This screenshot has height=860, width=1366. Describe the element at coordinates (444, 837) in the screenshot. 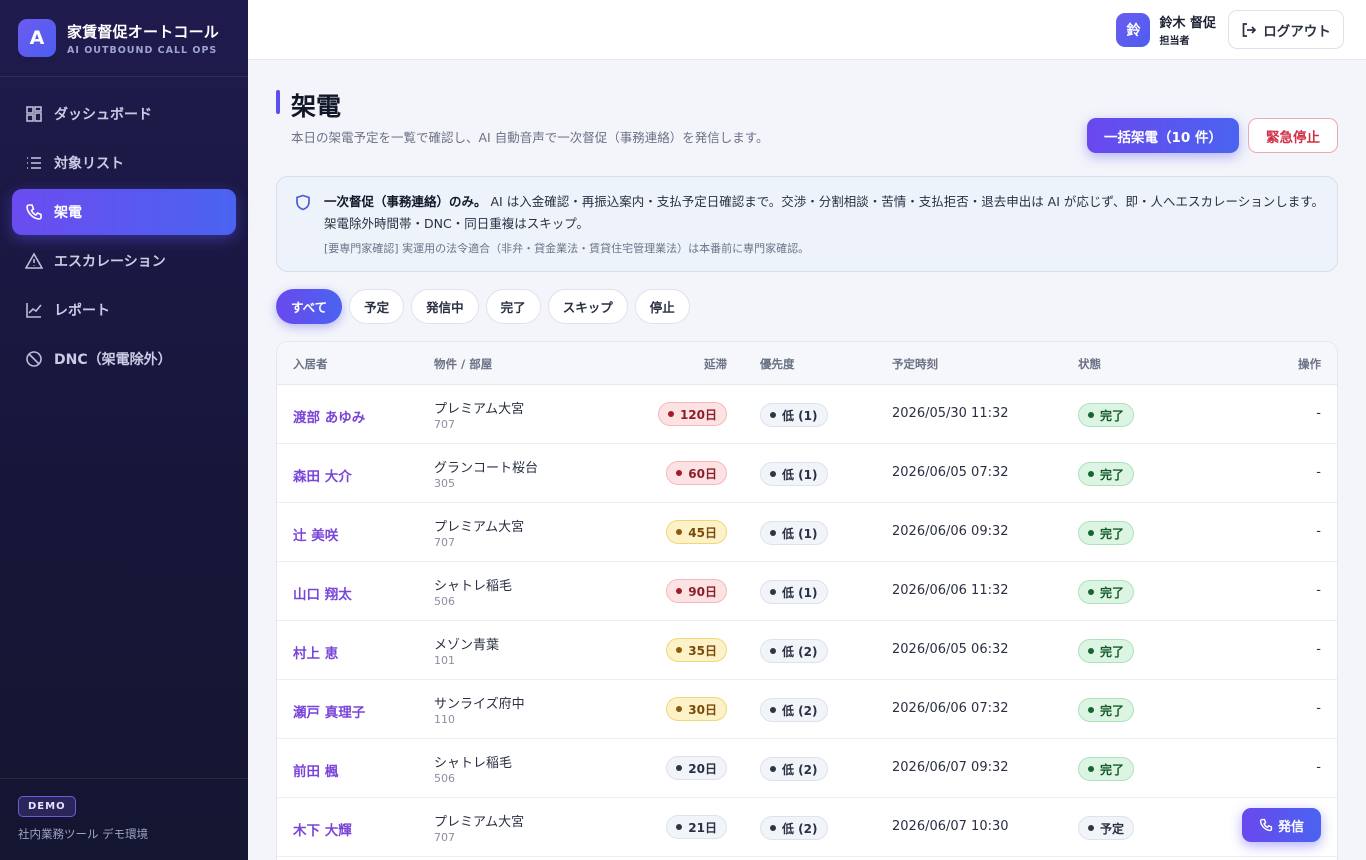

I see `room-number: 707` at that location.